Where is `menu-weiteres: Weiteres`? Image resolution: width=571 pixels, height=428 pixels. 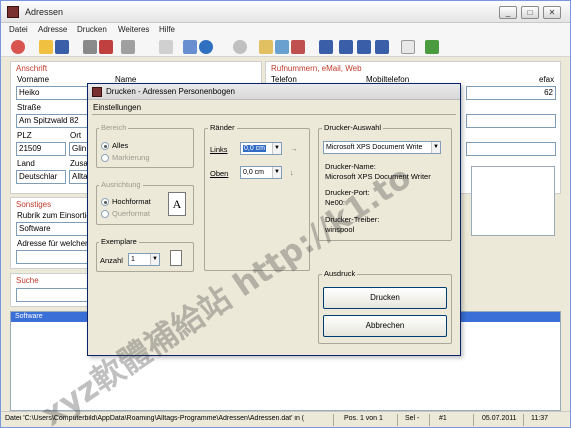
menu-weiteres: Weiteres is located at coordinates (133, 29).